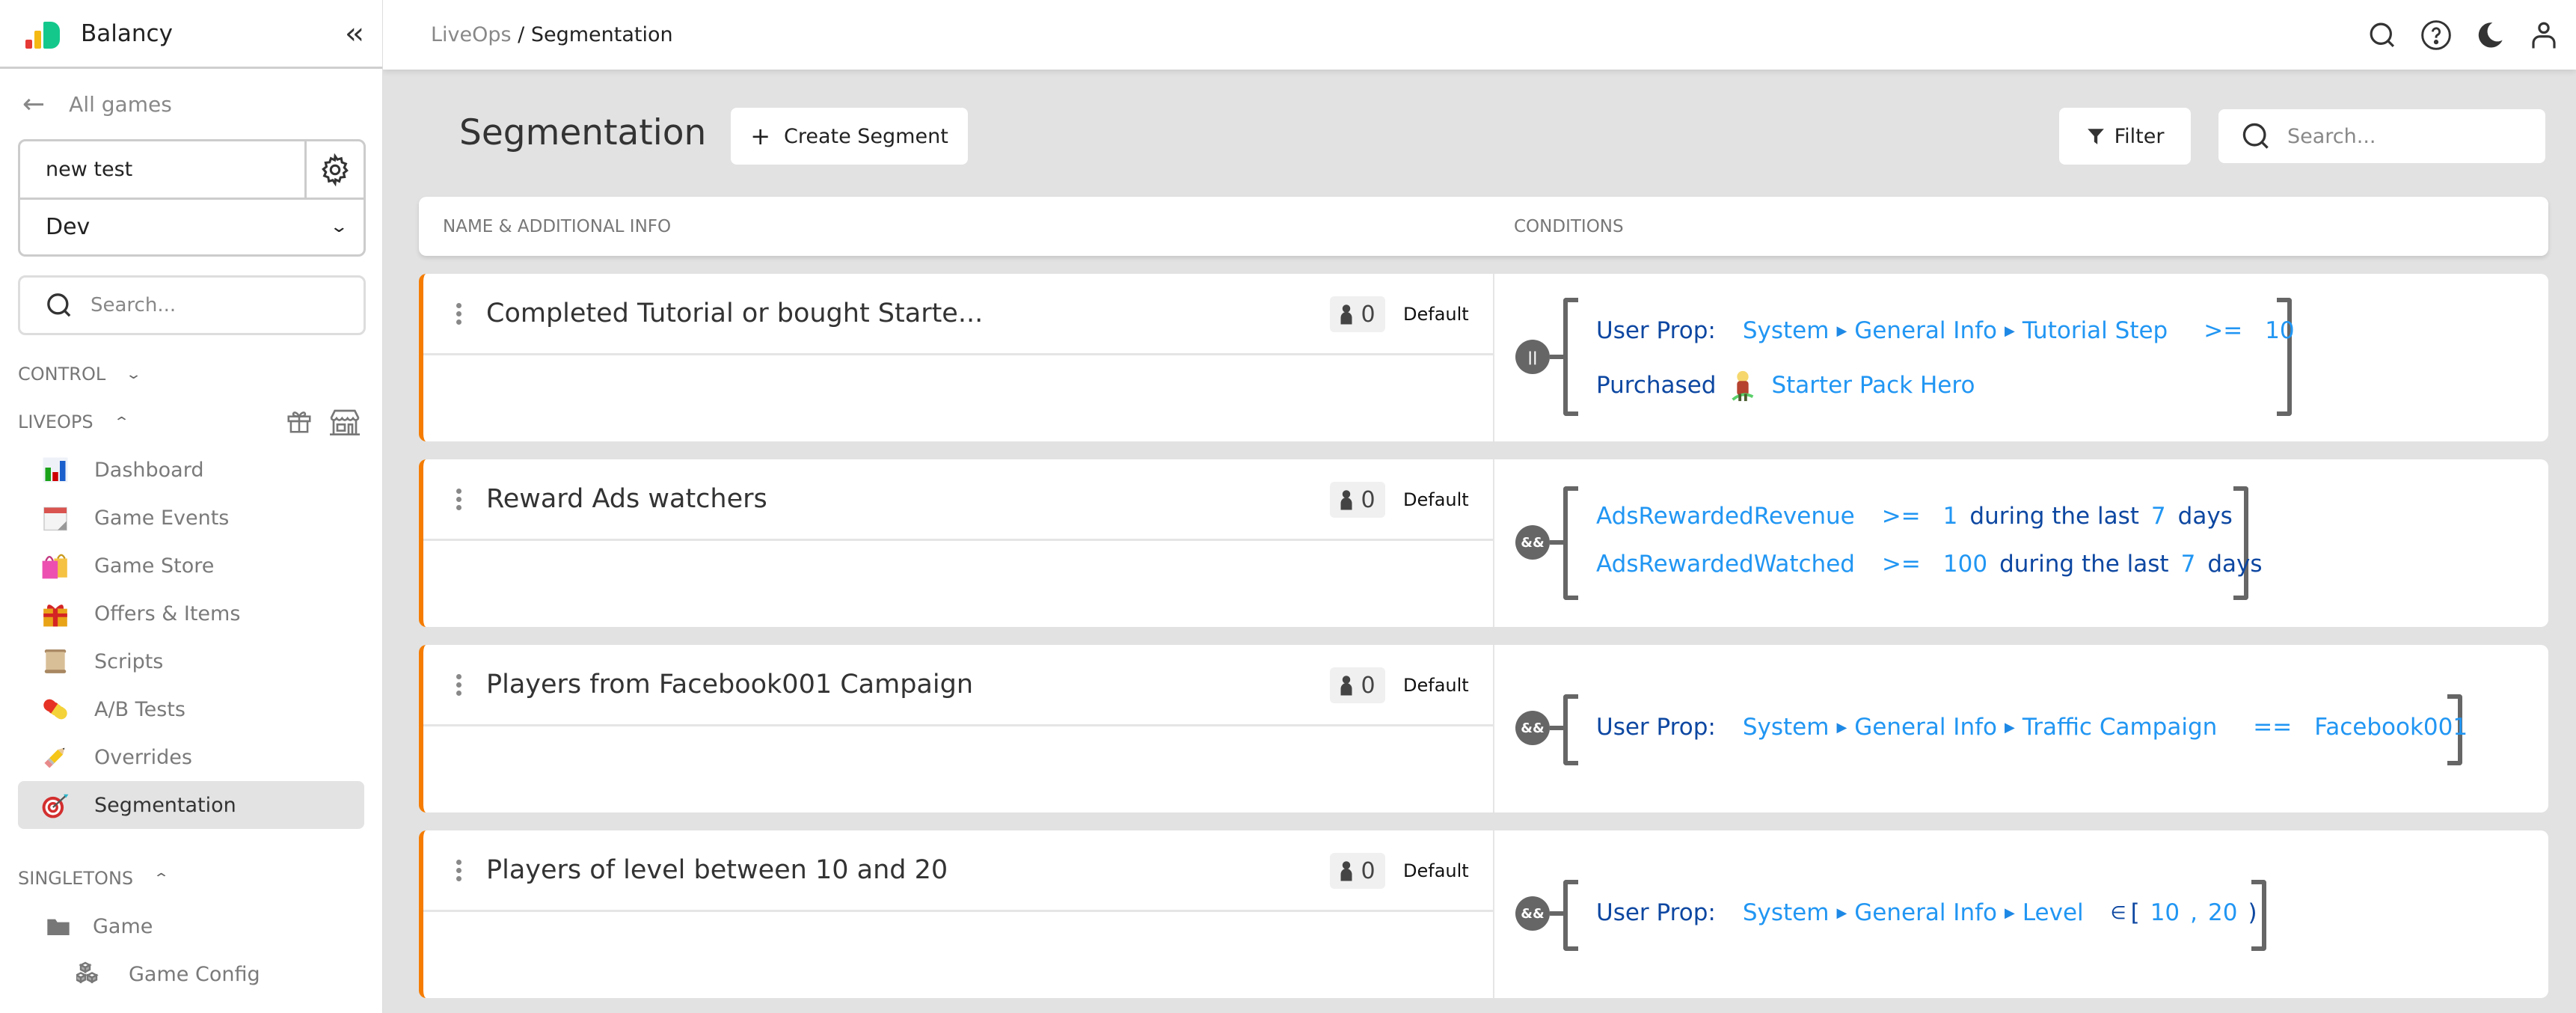 The image size is (2576, 1013). I want to click on sidebar-item-label: Segmentation, so click(165, 805).